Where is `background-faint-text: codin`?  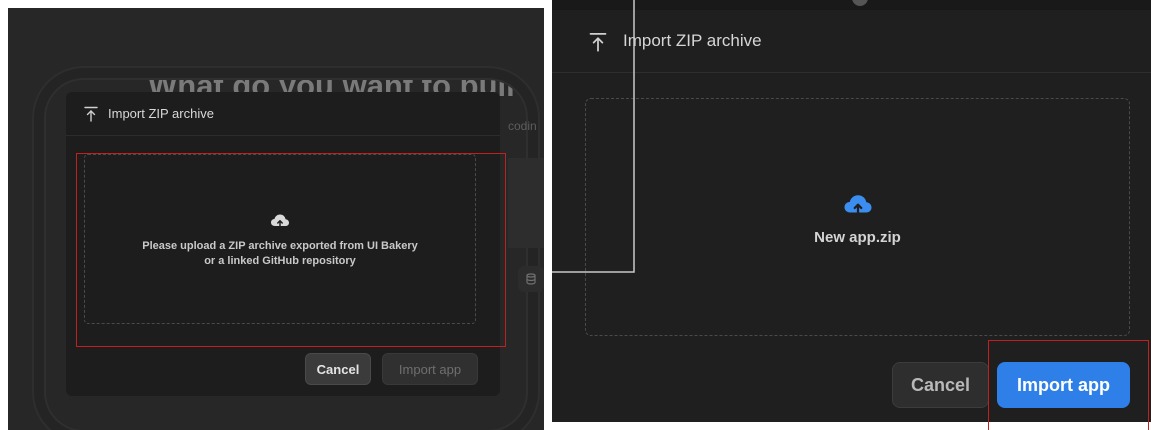
background-faint-text: codin is located at coordinates (522, 126).